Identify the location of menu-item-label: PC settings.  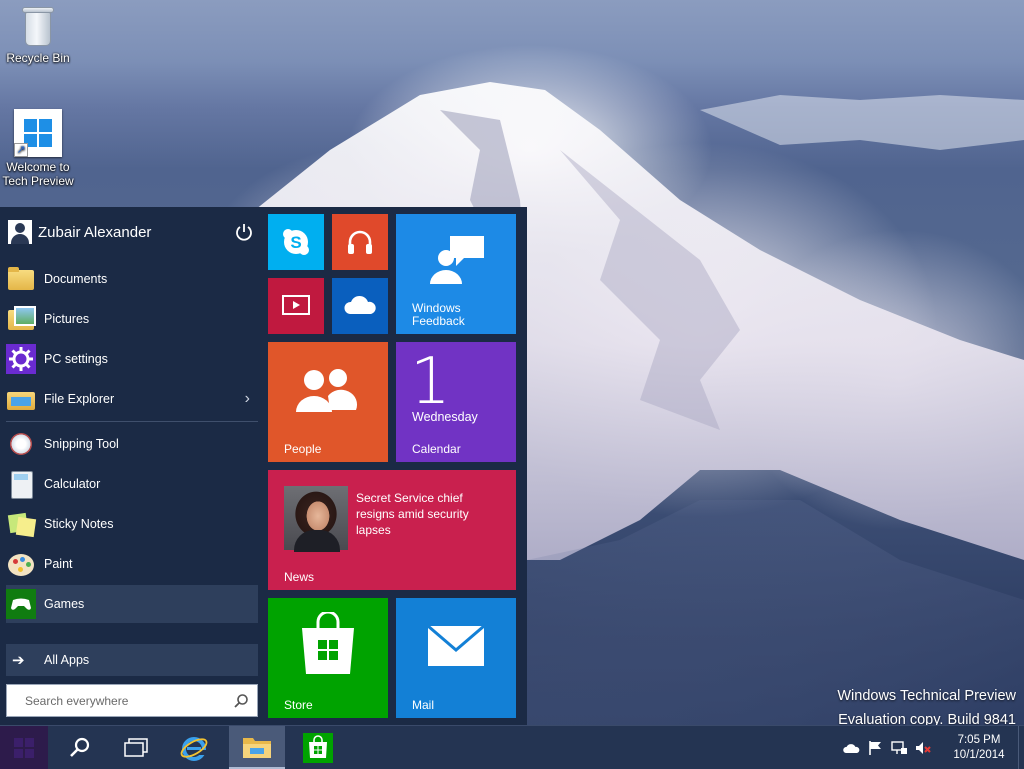
(76, 359).